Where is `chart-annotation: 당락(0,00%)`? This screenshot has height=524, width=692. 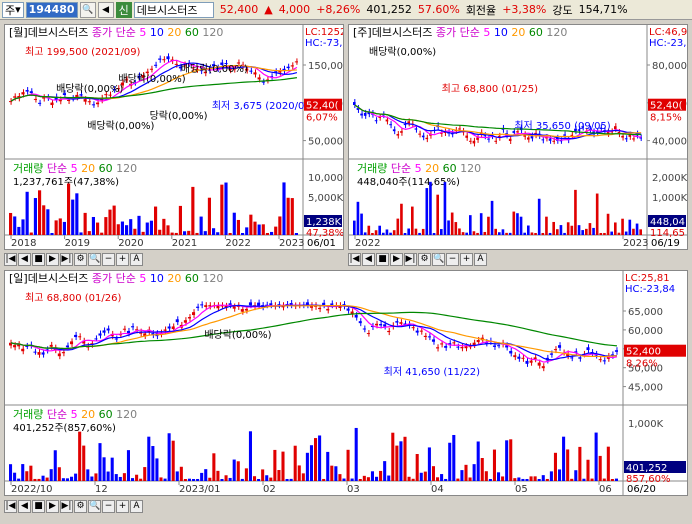 chart-annotation: 당락(0,00%) is located at coordinates (179, 116).